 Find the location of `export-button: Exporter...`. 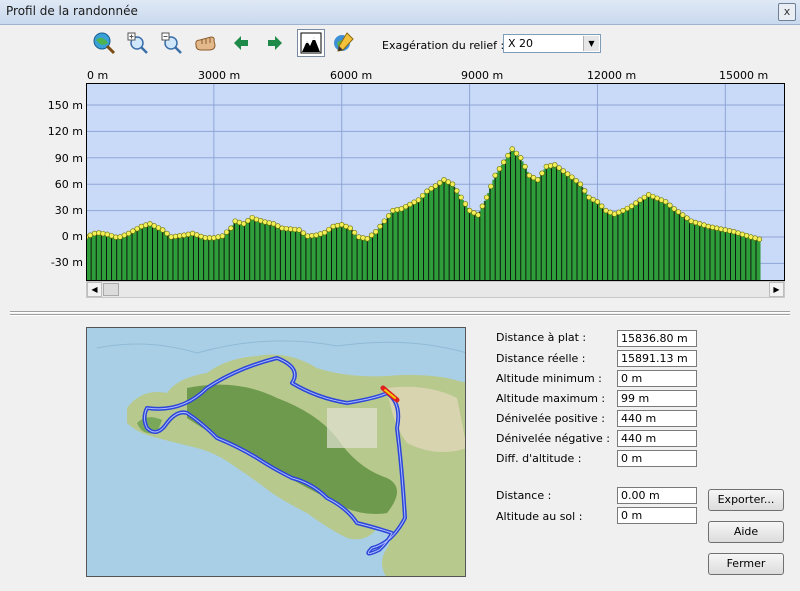

export-button: Exporter... is located at coordinates (746, 500).